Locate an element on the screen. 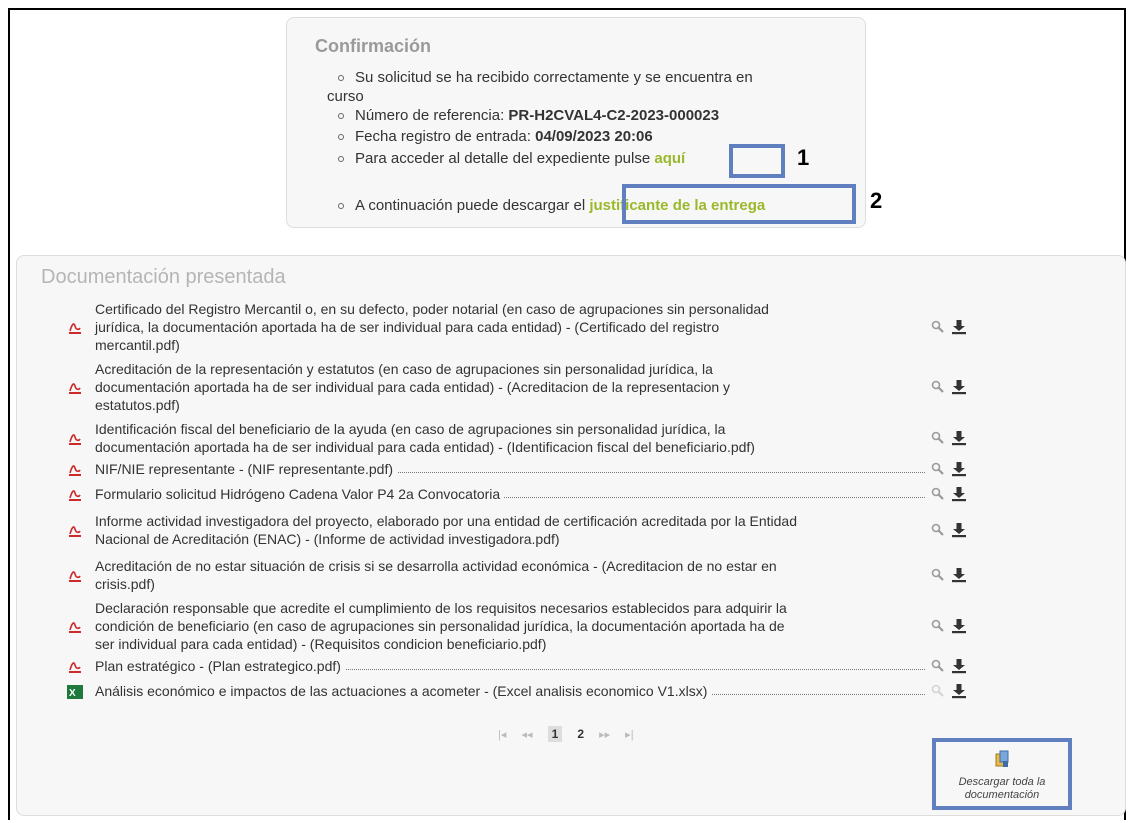 The width and height of the screenshot is (1132, 823). download-all-icon is located at coordinates (1002, 758).